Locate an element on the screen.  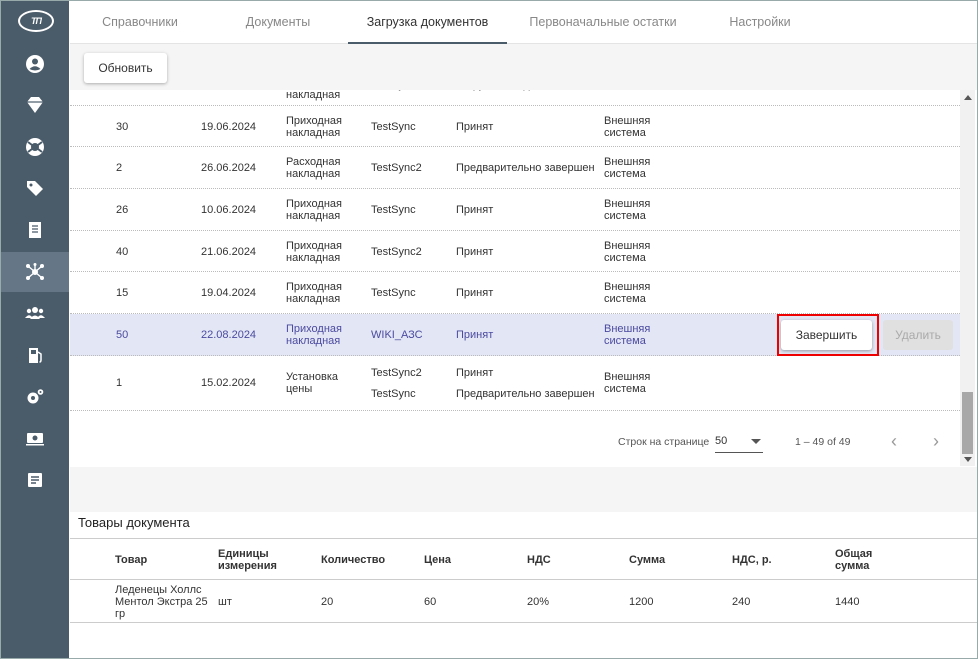
sidebar-item-fuel is located at coordinates (35, 355).